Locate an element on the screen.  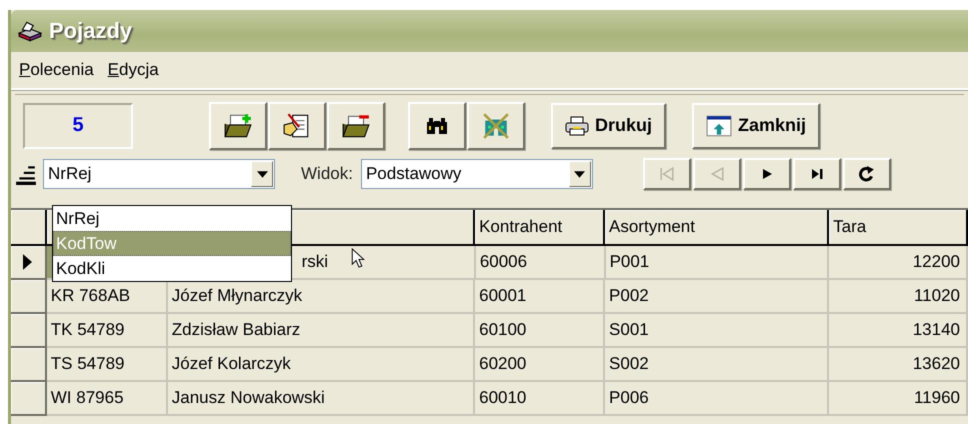
current-row-icon is located at coordinates (27, 262).